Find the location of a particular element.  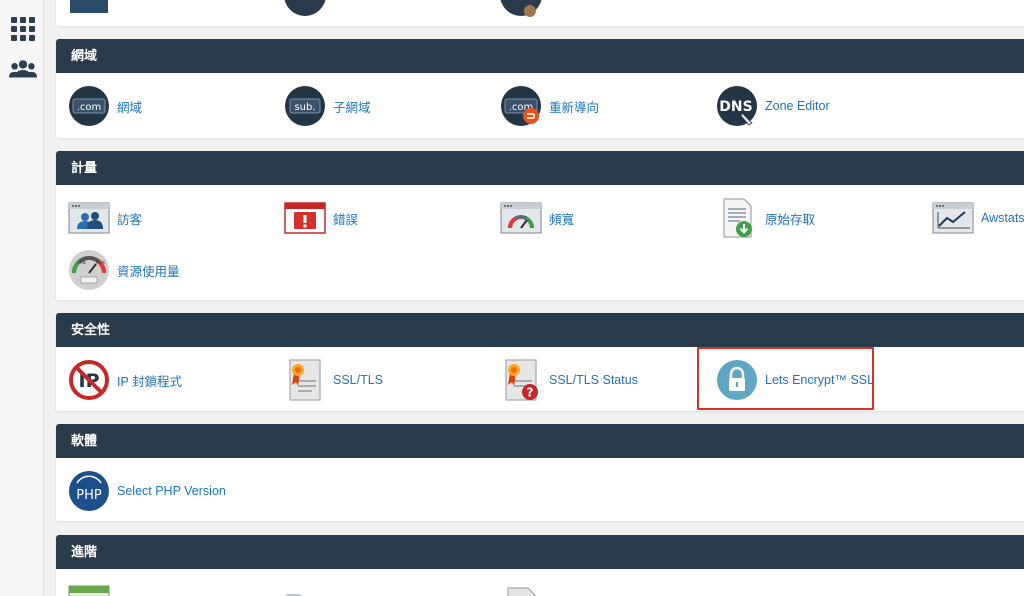

svg-text: PHP is located at coordinates (89, 495).